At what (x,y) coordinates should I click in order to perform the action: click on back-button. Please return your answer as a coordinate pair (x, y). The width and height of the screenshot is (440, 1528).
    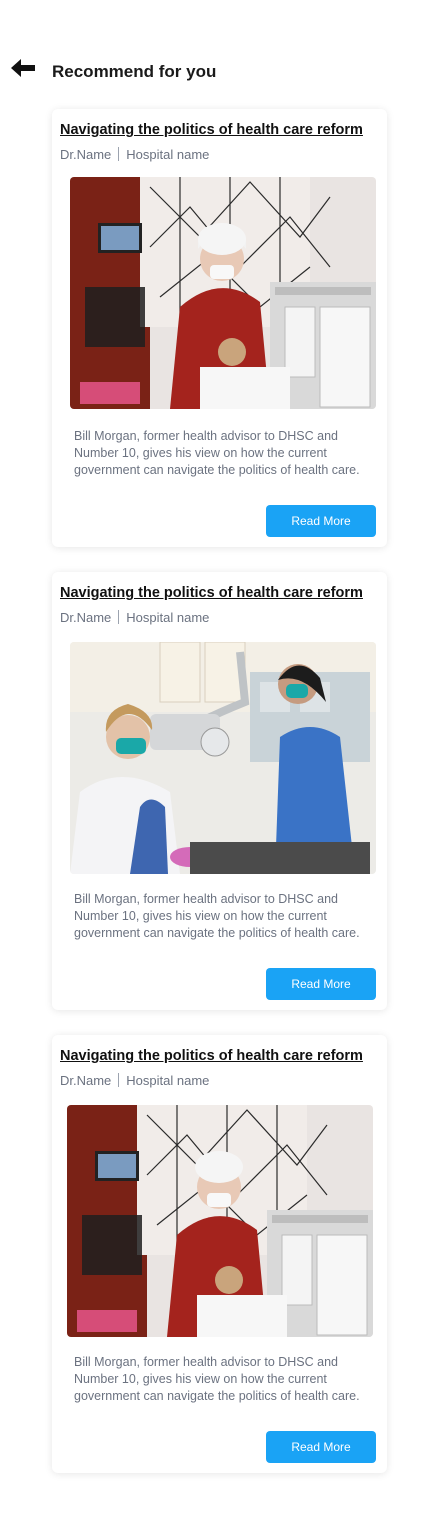
    Looking at the image, I should click on (23, 68).